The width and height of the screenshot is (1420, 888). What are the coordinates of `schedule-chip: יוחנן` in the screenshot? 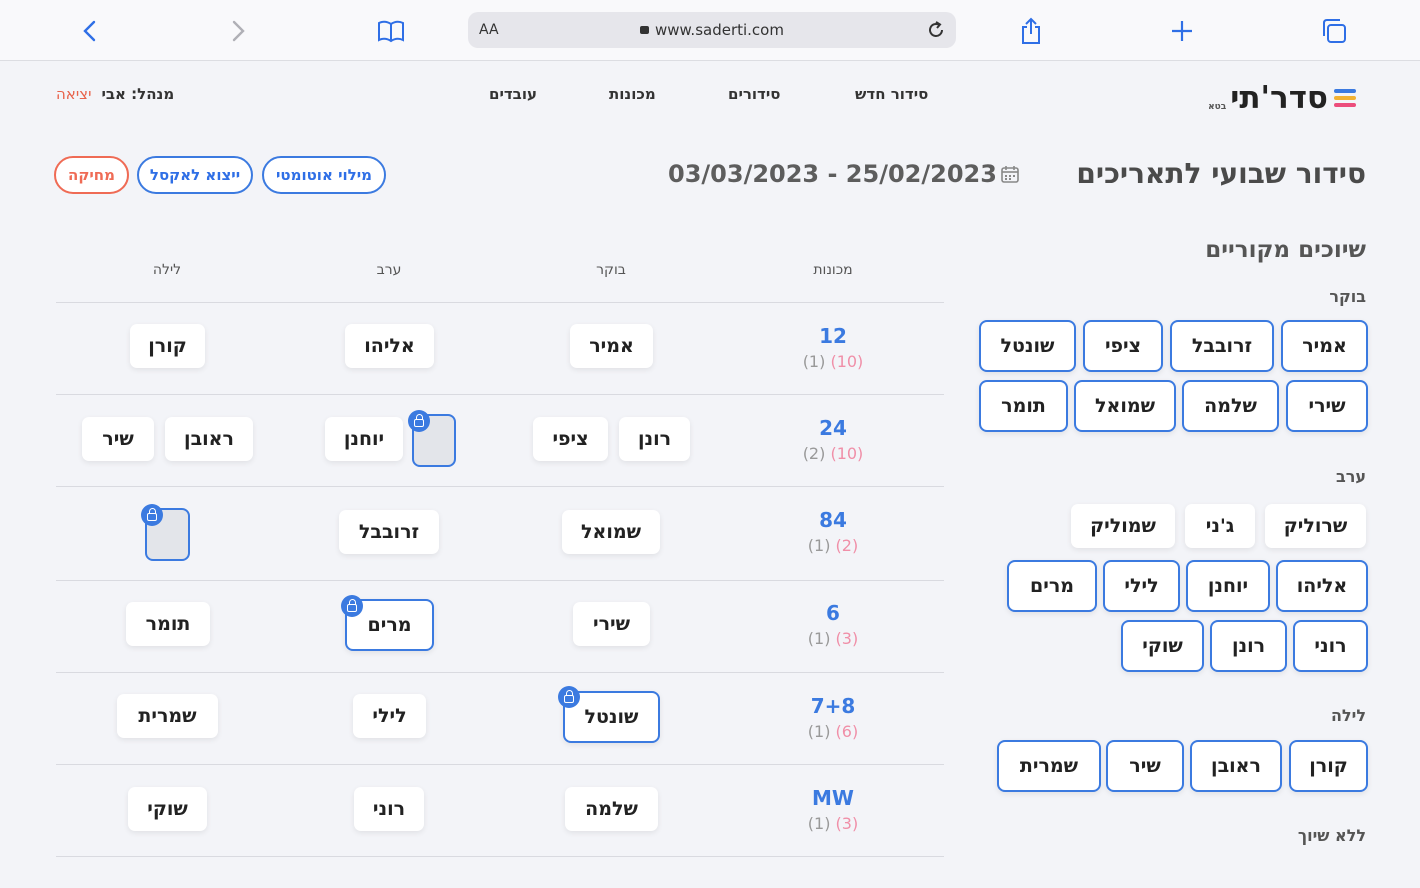 It's located at (364, 439).